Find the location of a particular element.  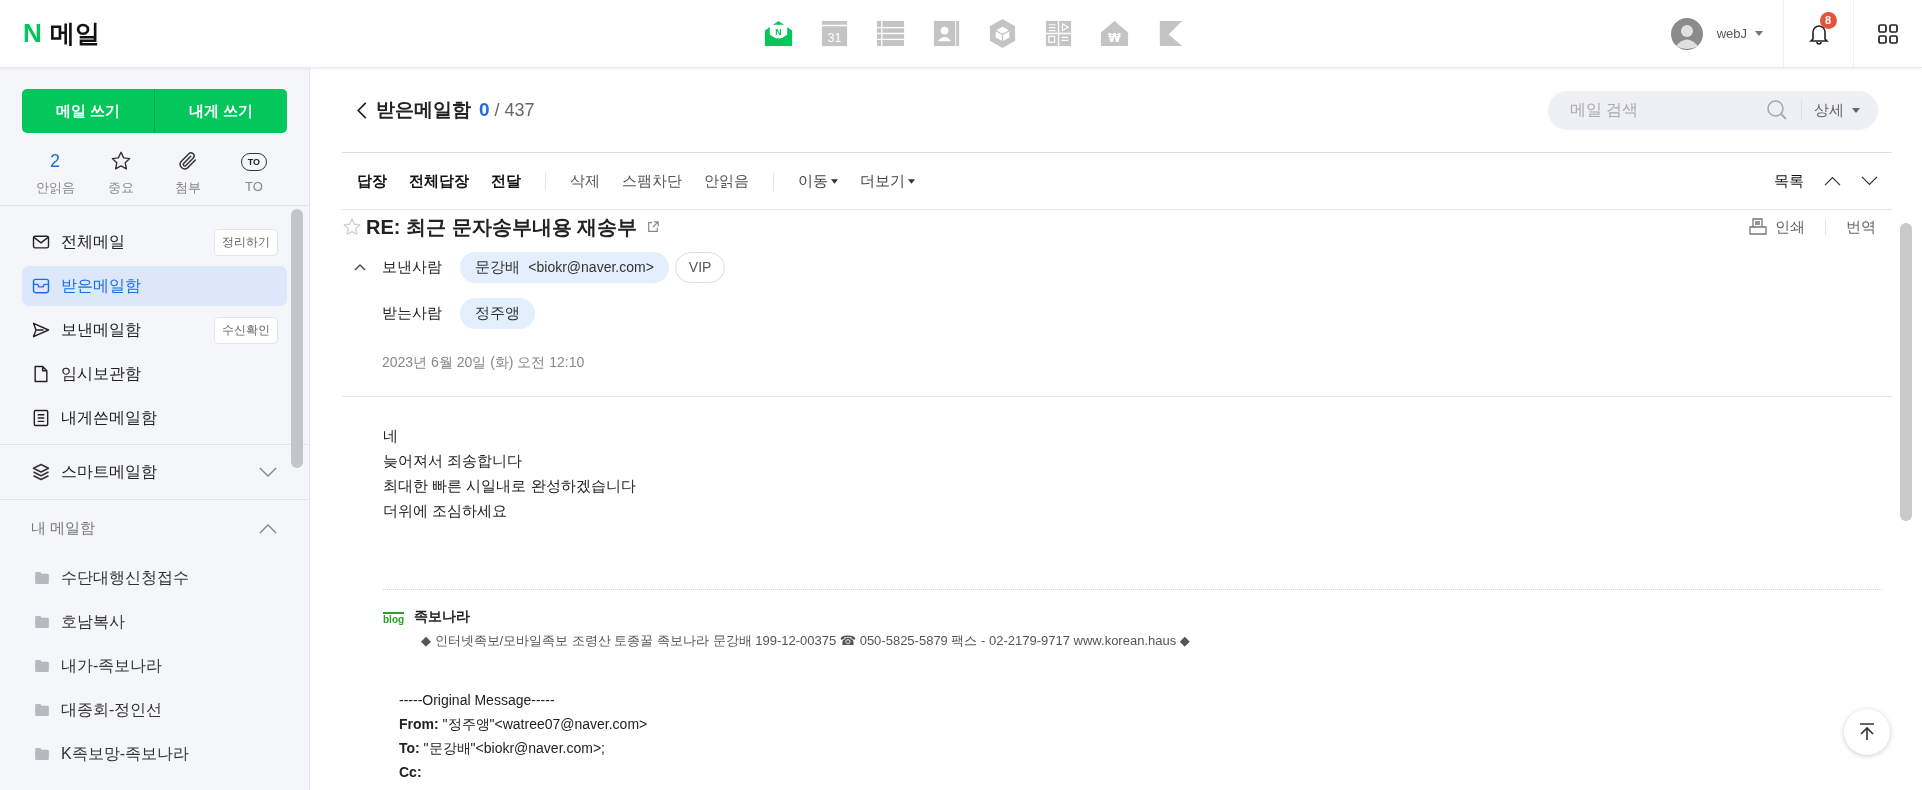

folder-item: 내가-족보나라 is located at coordinates (154, 666).